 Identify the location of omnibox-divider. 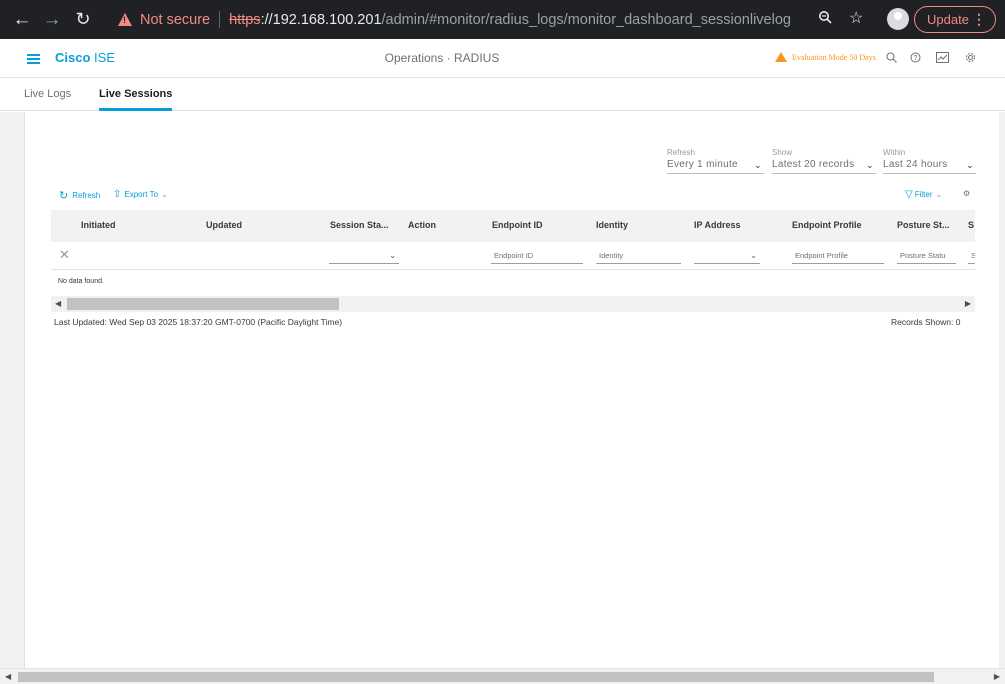
(220, 19).